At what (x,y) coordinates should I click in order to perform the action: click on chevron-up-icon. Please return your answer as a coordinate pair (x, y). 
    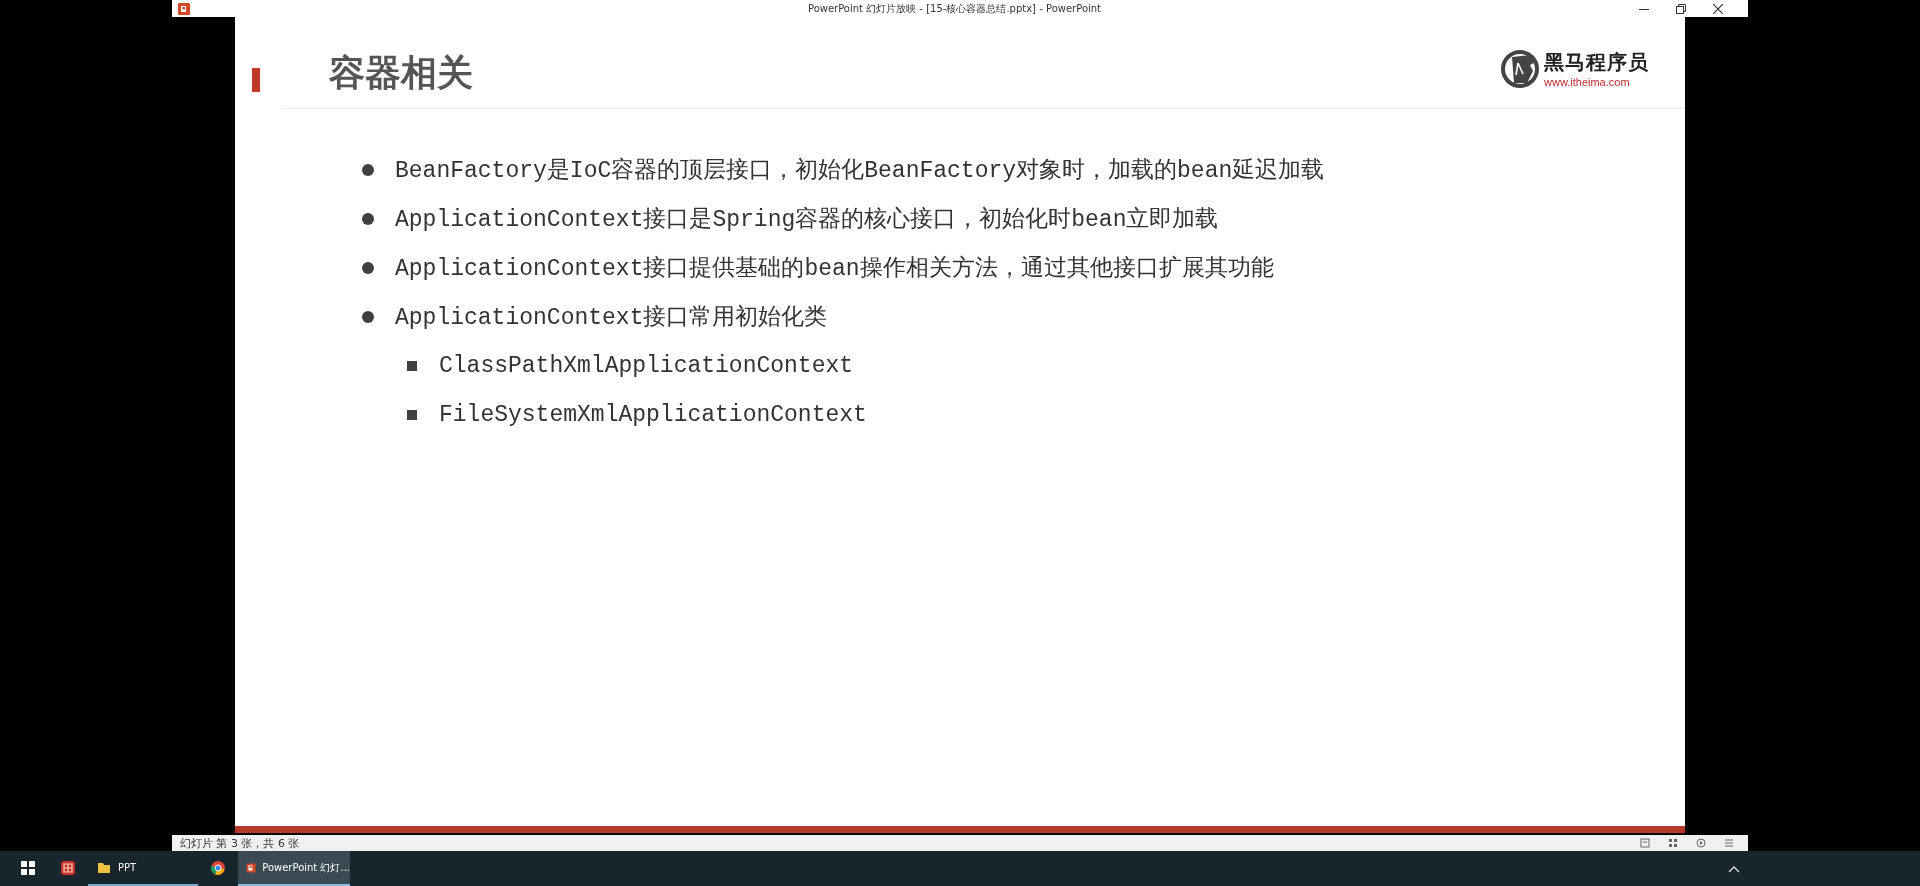
    Looking at the image, I should click on (1734, 868).